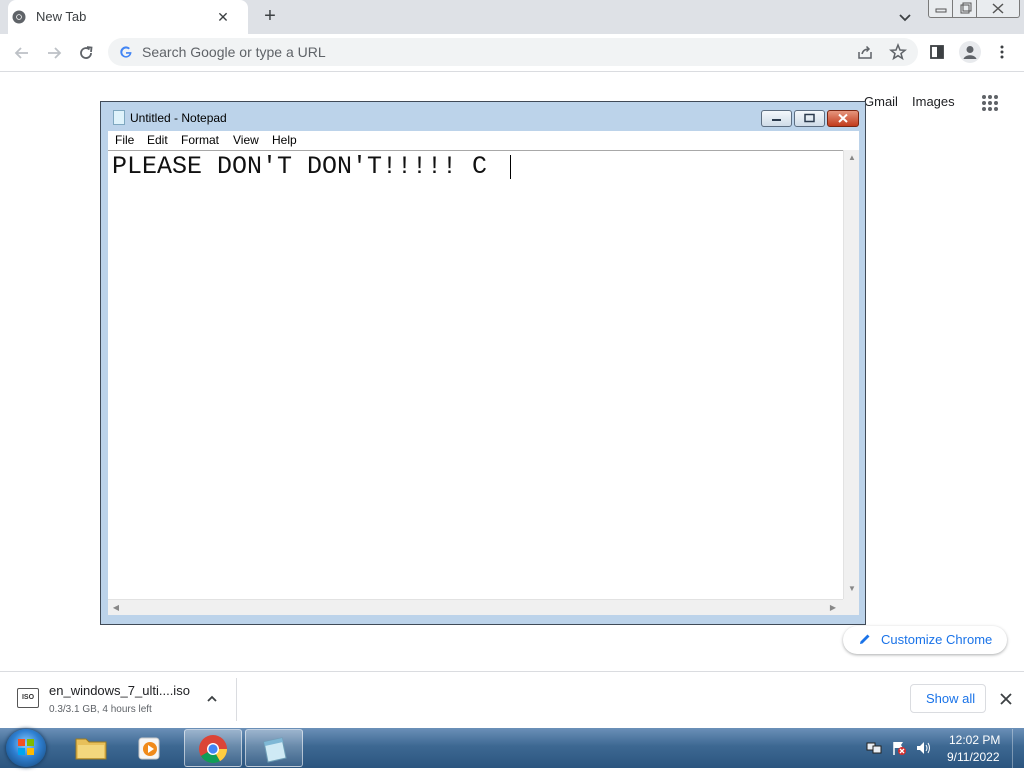 The height and width of the screenshot is (773, 1024). Describe the element at coordinates (212, 699) in the screenshot. I see `chevron-up-icon` at that location.